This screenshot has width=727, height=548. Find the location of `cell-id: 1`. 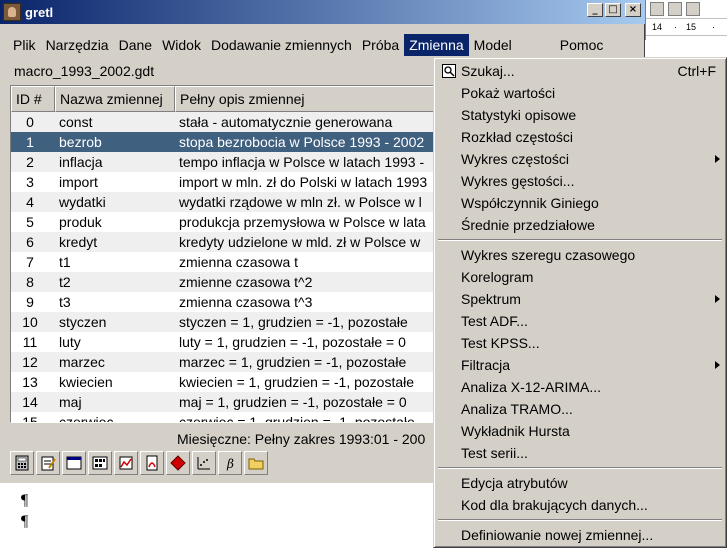

cell-id: 1 is located at coordinates (30, 142).